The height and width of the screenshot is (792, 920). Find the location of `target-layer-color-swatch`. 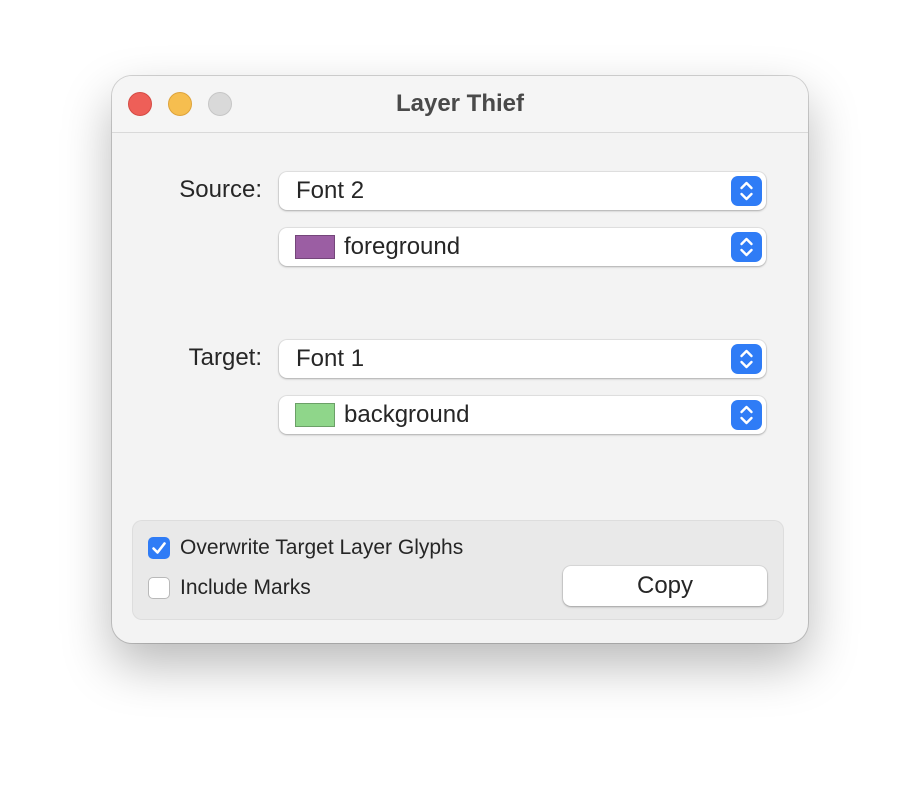

target-layer-color-swatch is located at coordinates (315, 415).